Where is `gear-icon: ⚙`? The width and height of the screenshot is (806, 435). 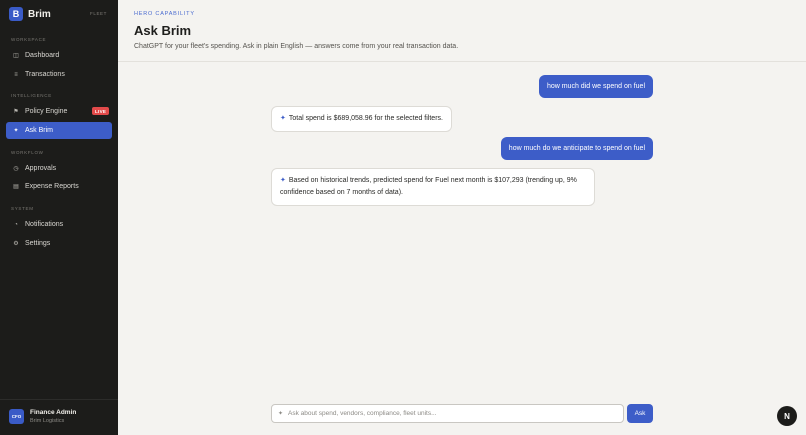 gear-icon: ⚙ is located at coordinates (16, 244).